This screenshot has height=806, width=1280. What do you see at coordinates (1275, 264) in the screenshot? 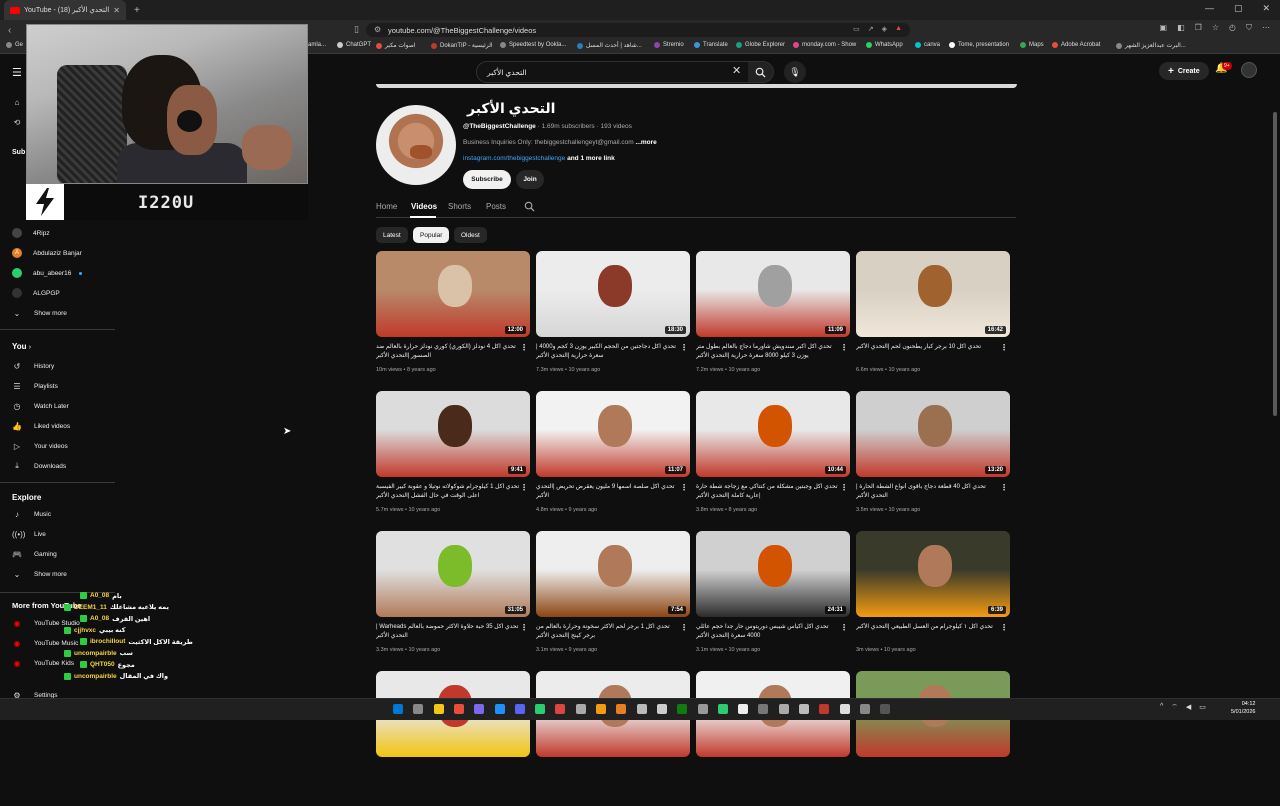
I see `page-scrollbar` at bounding box center [1275, 264].